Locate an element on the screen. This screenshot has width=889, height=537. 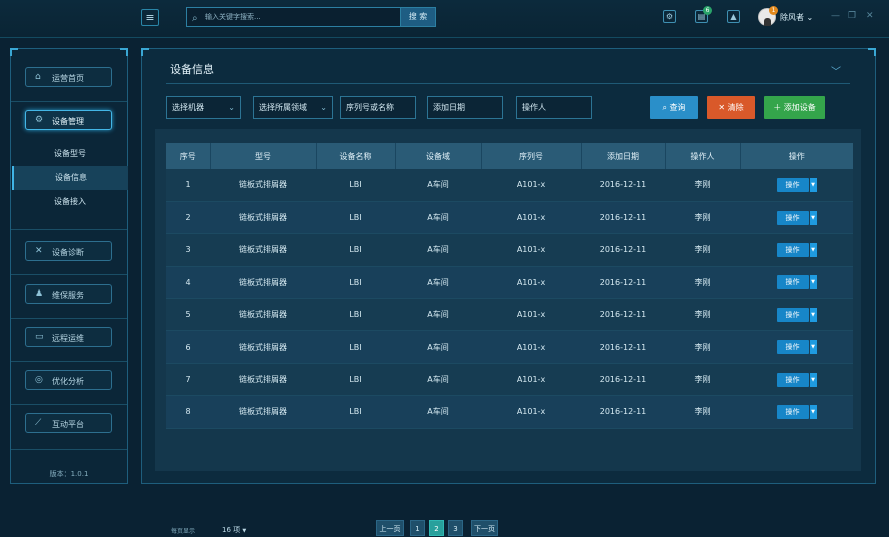
sidebar-subitem-device-access: 设备接入 is located at coordinates (70, 202).